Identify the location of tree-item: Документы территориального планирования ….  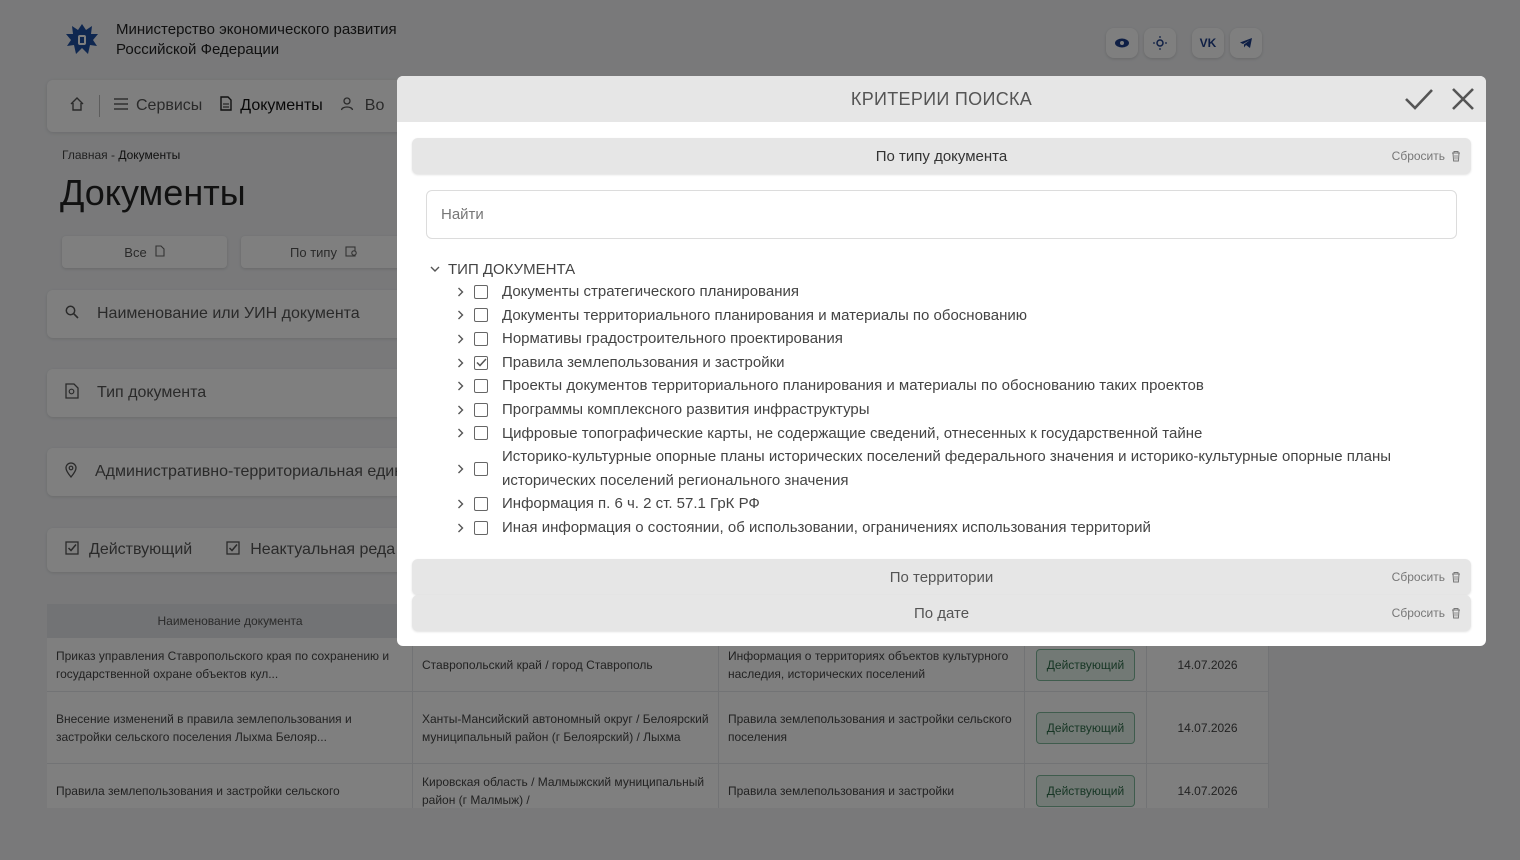
(945, 316).